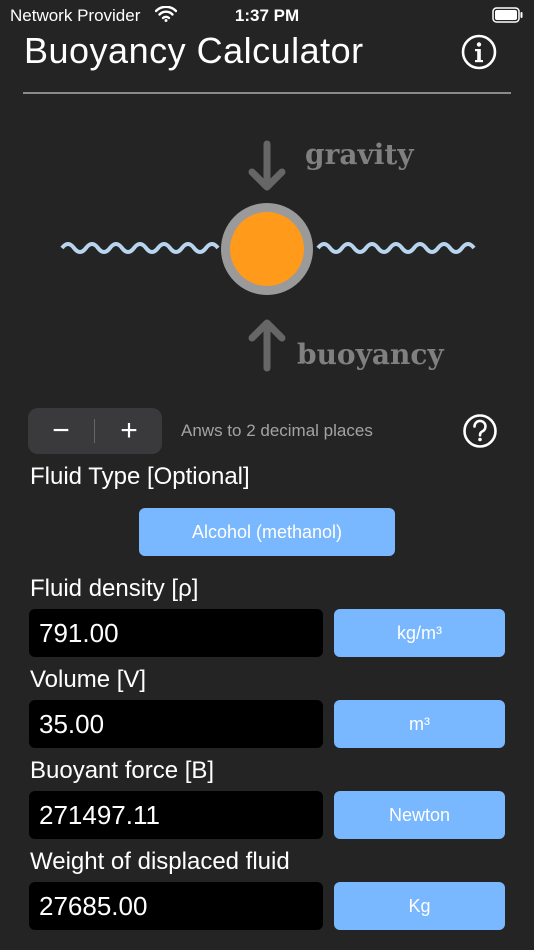  I want to click on decrement-button: −, so click(61, 431).